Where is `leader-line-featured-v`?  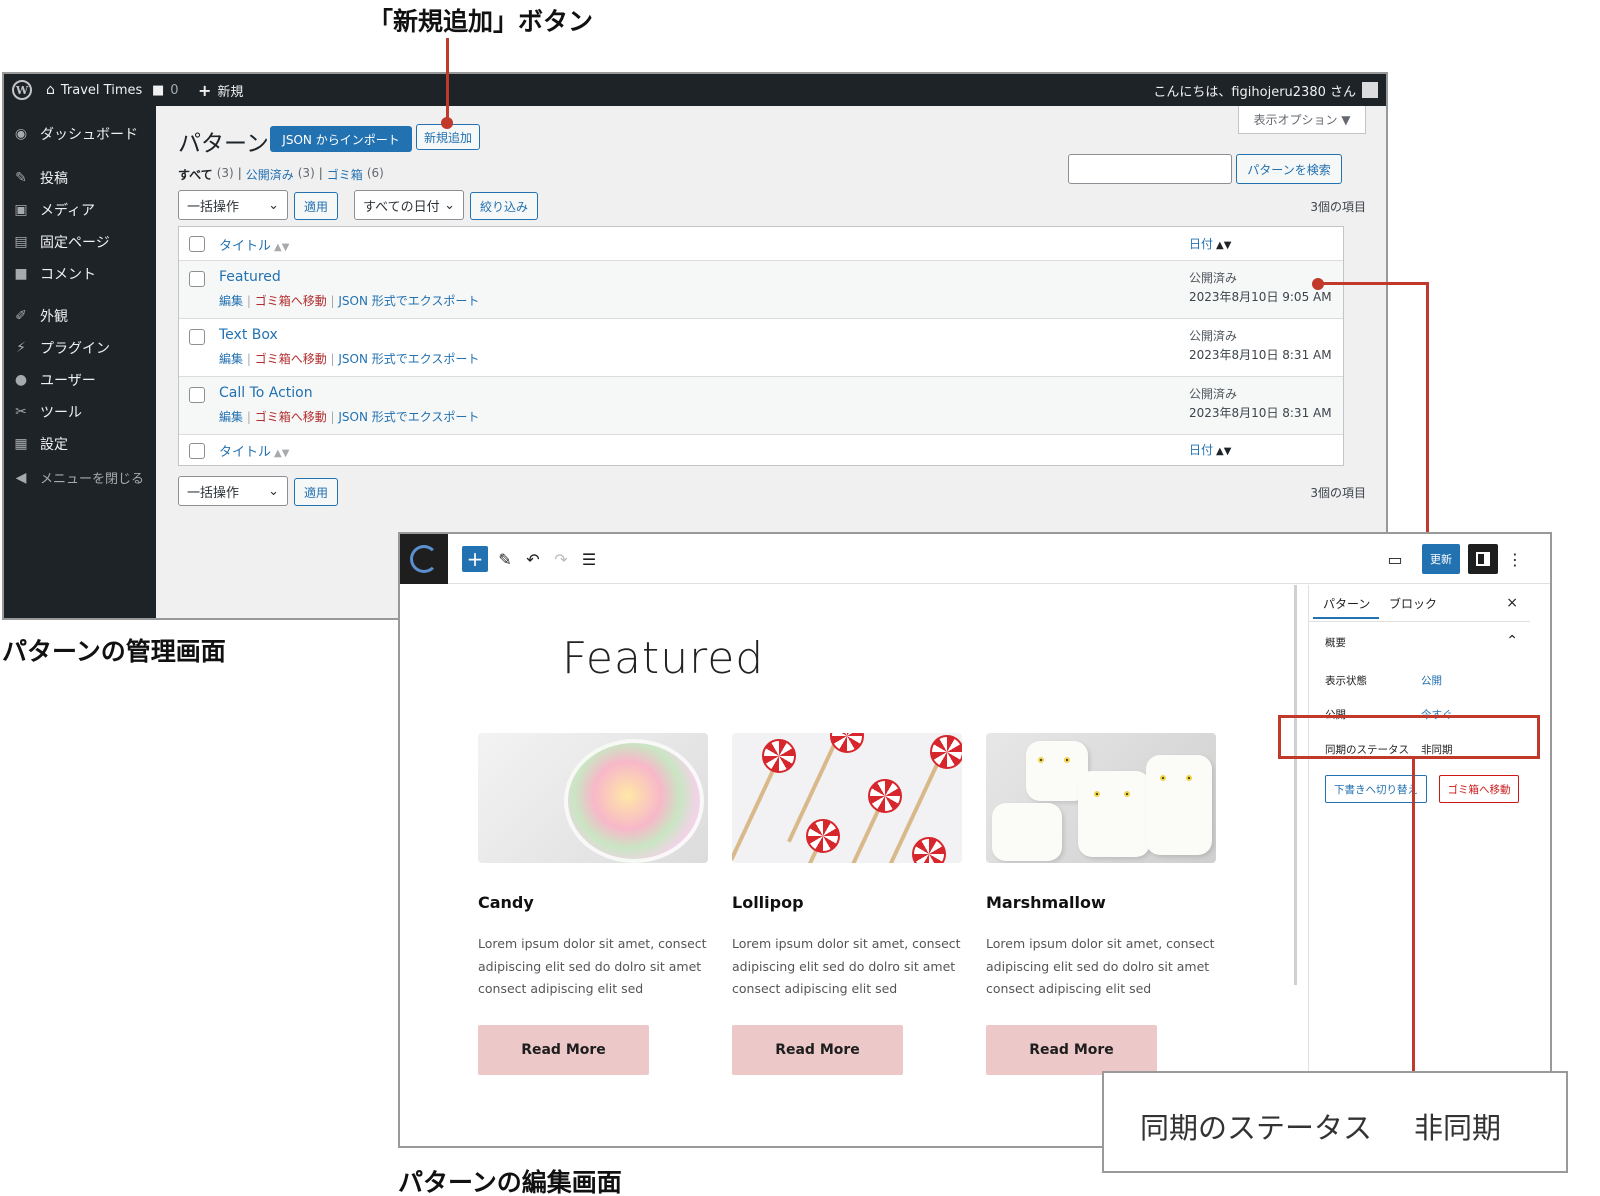
leader-line-featured-v is located at coordinates (1427, 407).